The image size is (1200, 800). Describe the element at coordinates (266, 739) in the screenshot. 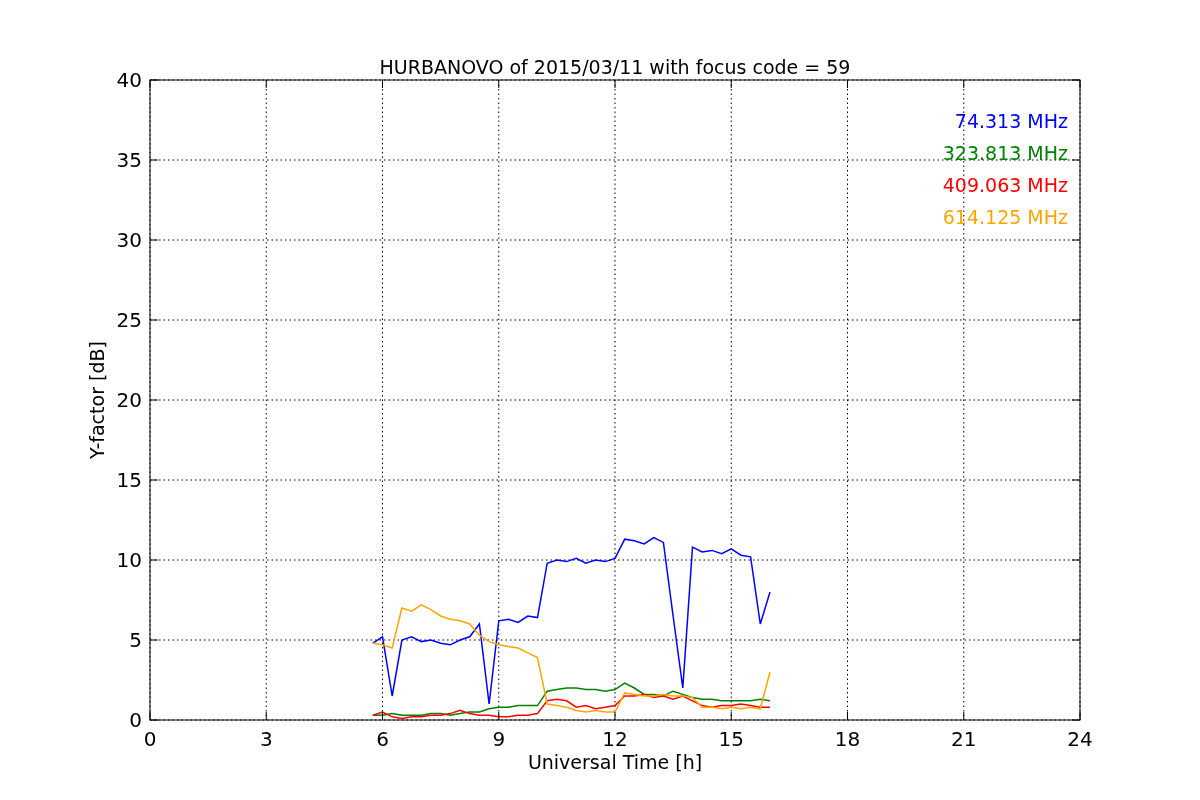

I see `x-tick-label: 3` at that location.